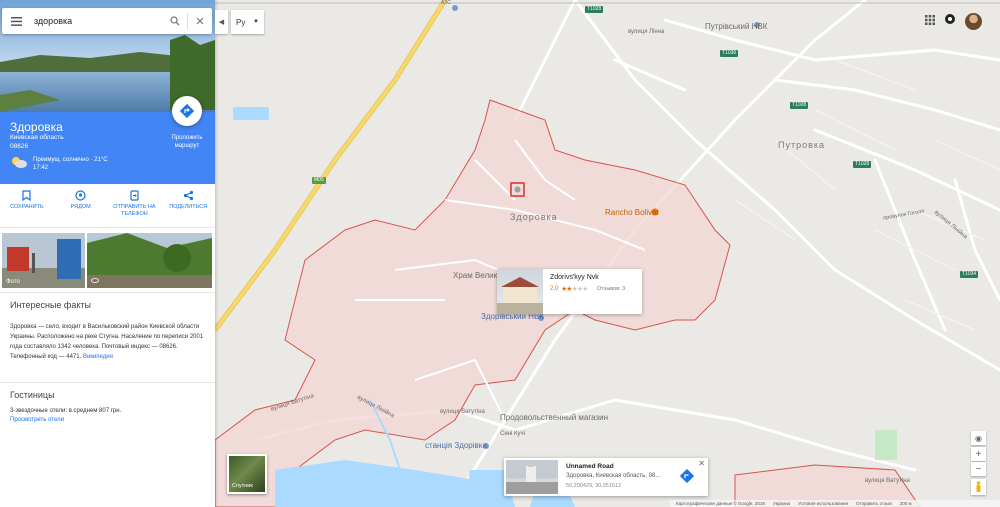 The image size is (1000, 507). I want to click on zoom-out-button: −, so click(978, 469).